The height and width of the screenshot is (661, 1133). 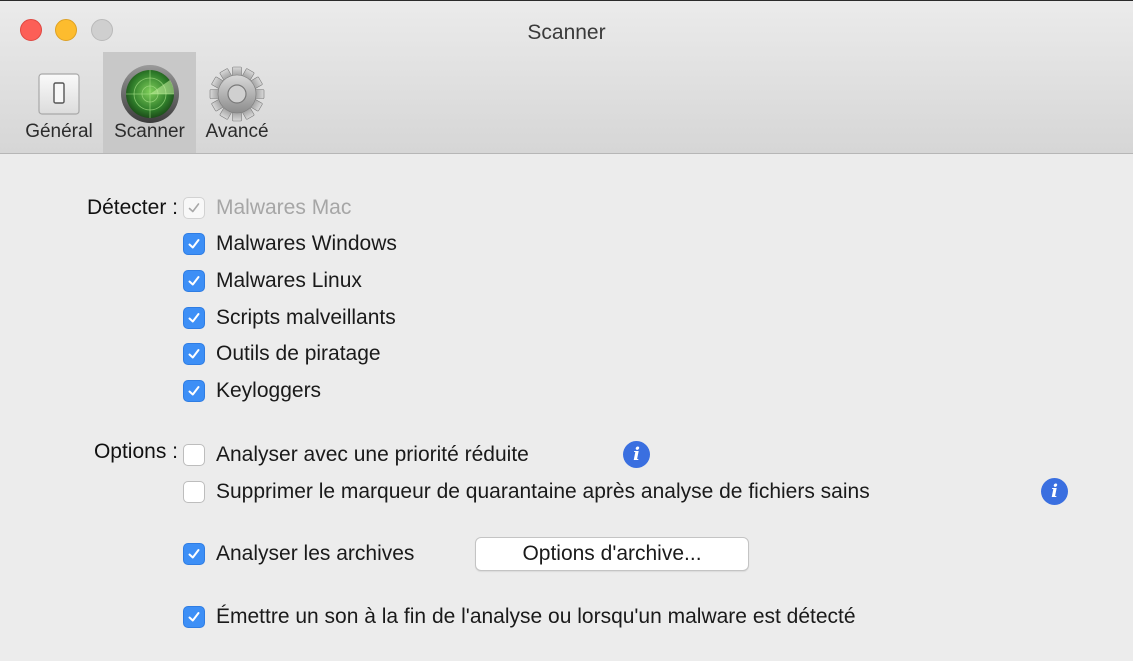 I want to click on checkbox-outils-piratage: Outils de piratage, so click(x=282, y=354).